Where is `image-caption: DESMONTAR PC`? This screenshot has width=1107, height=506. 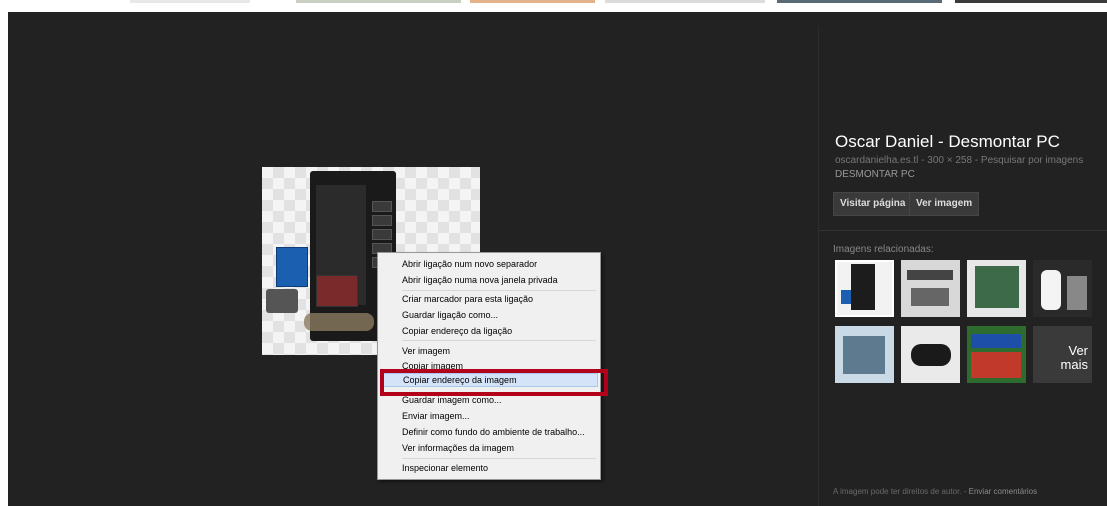 image-caption: DESMONTAR PC is located at coordinates (875, 174).